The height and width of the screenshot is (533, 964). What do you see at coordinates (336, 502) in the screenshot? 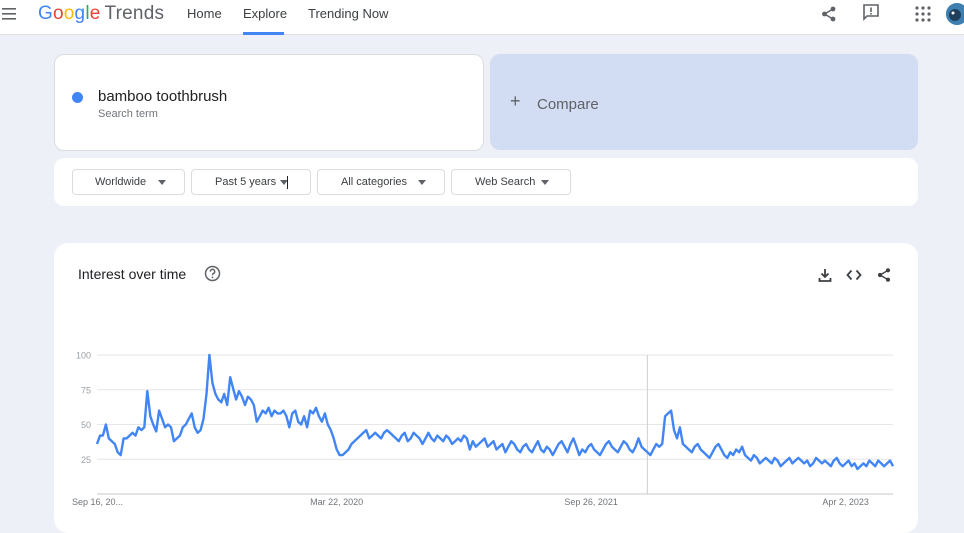
I see `x-tick-label: Mar 22, 2020` at bounding box center [336, 502].